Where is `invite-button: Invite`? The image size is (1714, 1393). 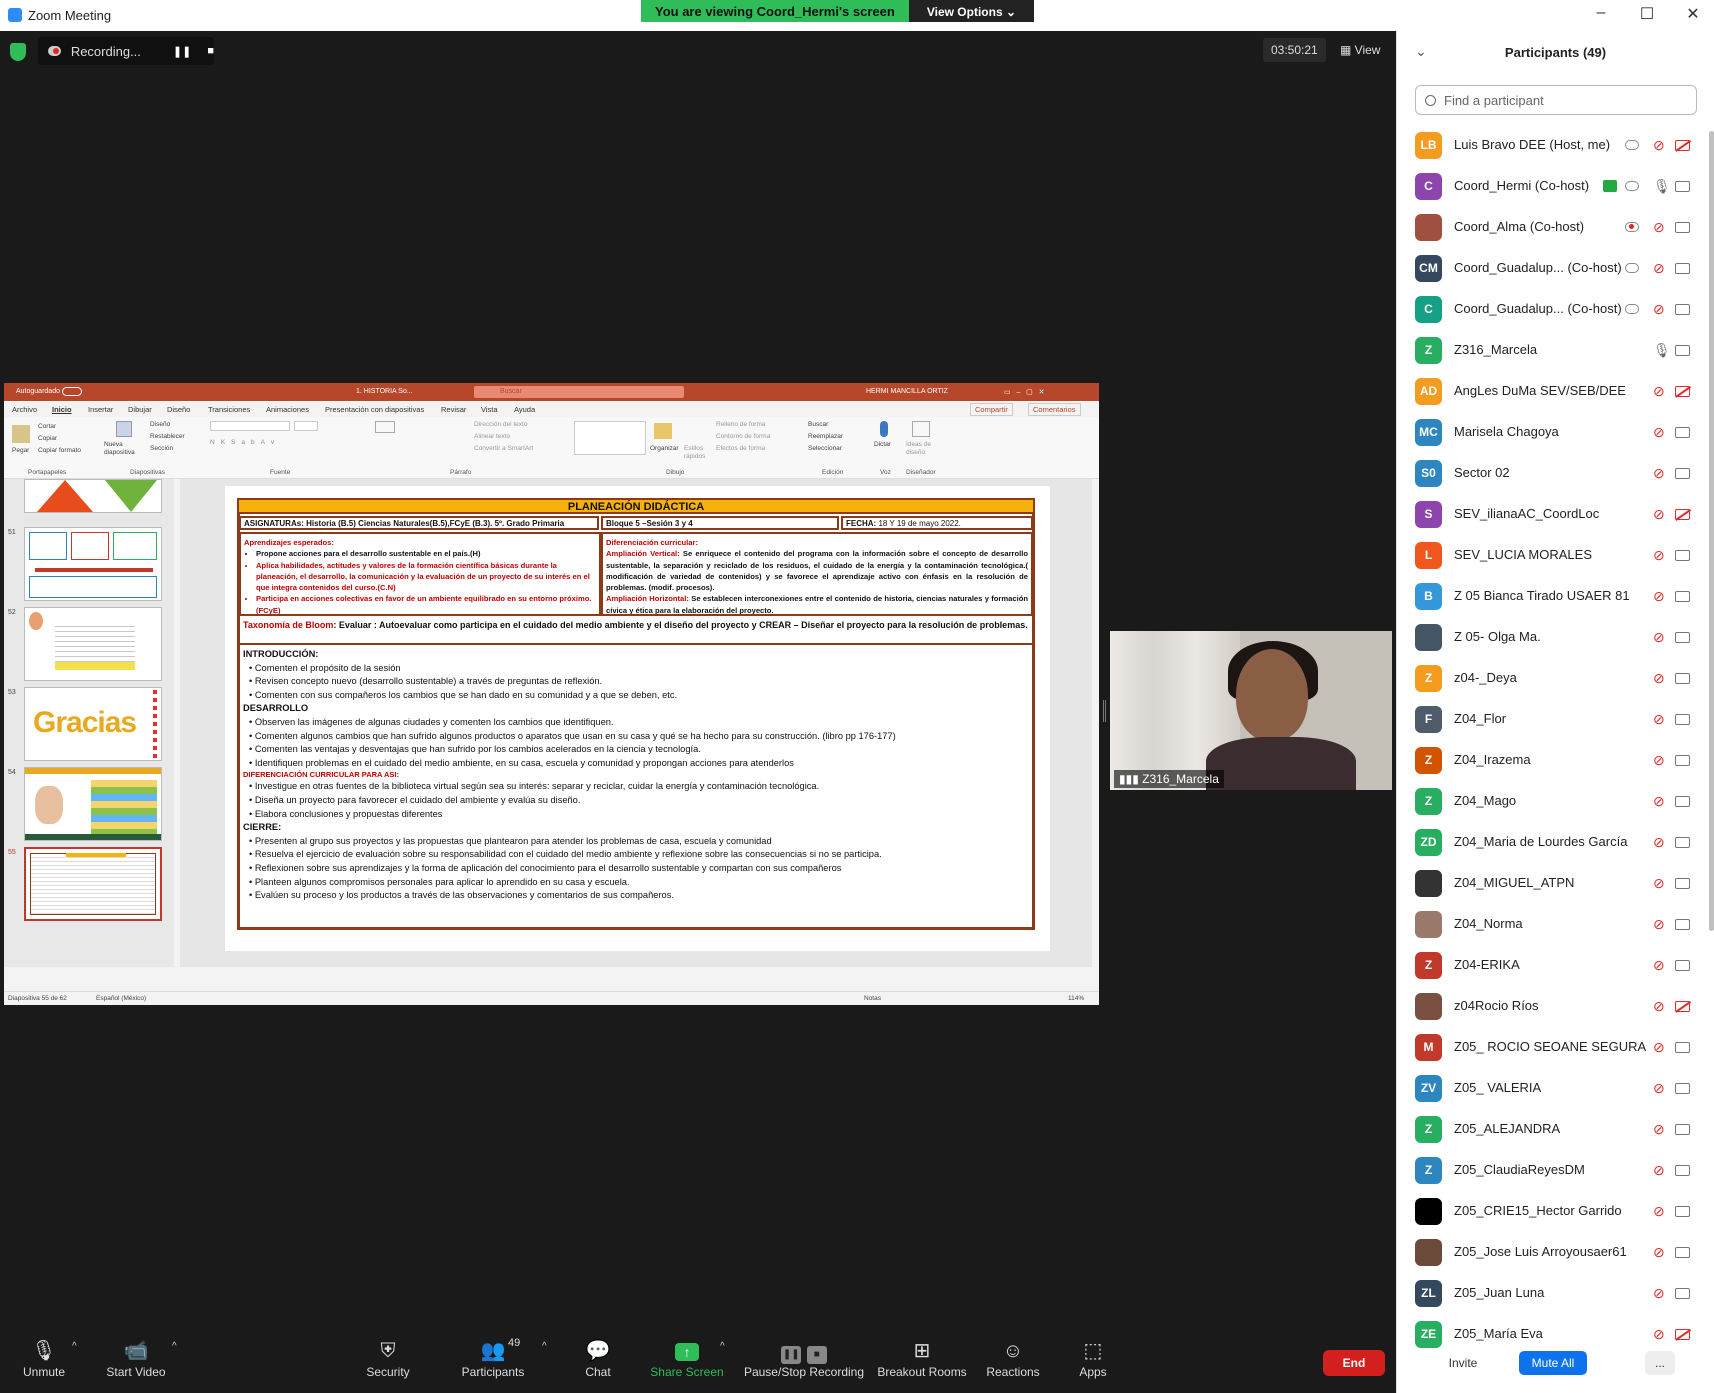 invite-button: Invite is located at coordinates (1463, 1363).